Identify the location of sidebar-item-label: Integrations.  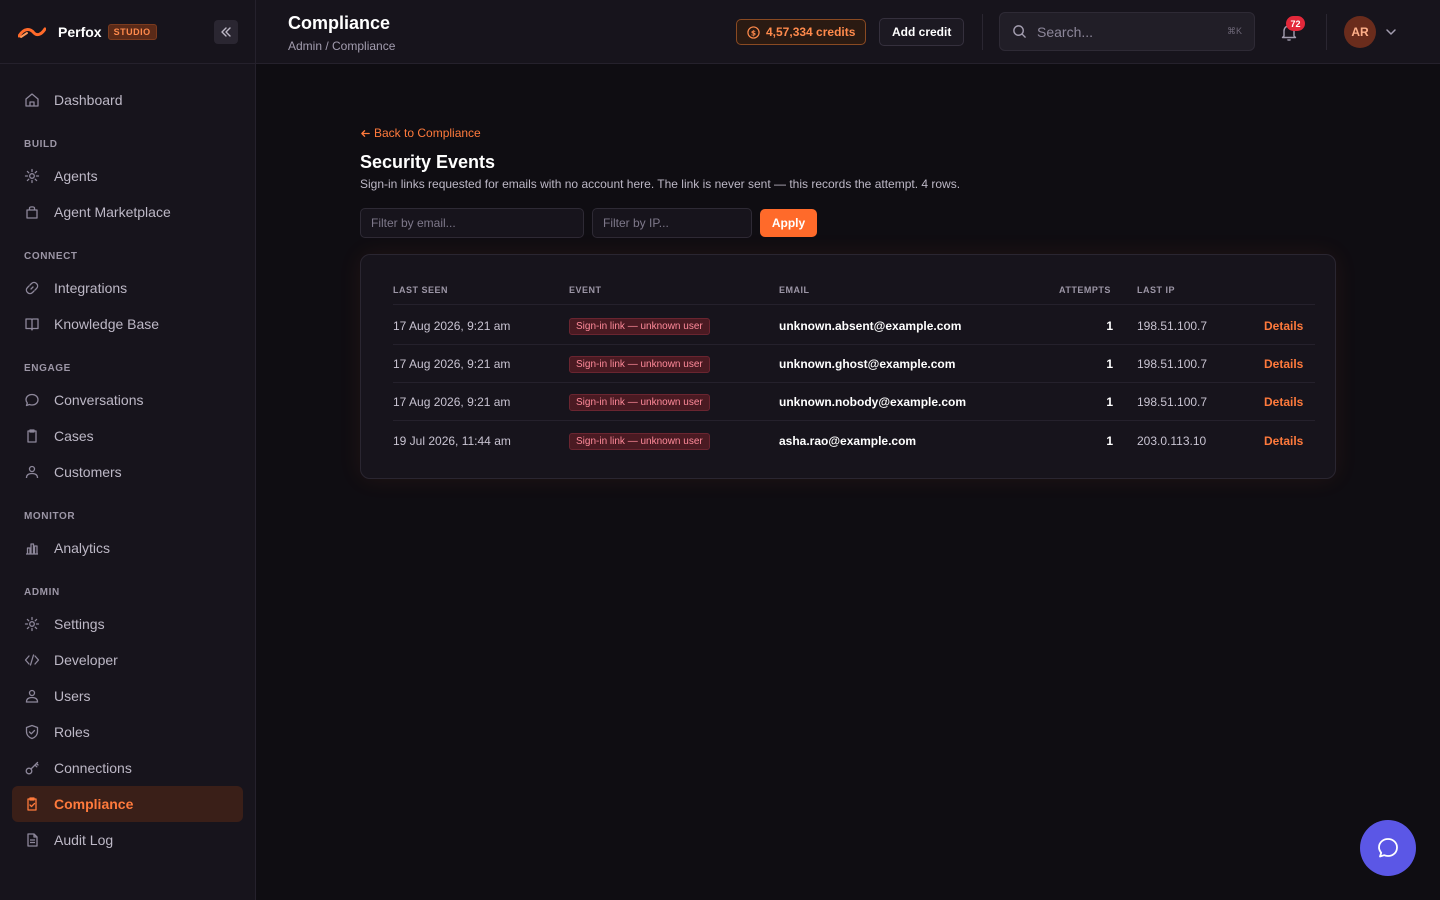
(91, 288).